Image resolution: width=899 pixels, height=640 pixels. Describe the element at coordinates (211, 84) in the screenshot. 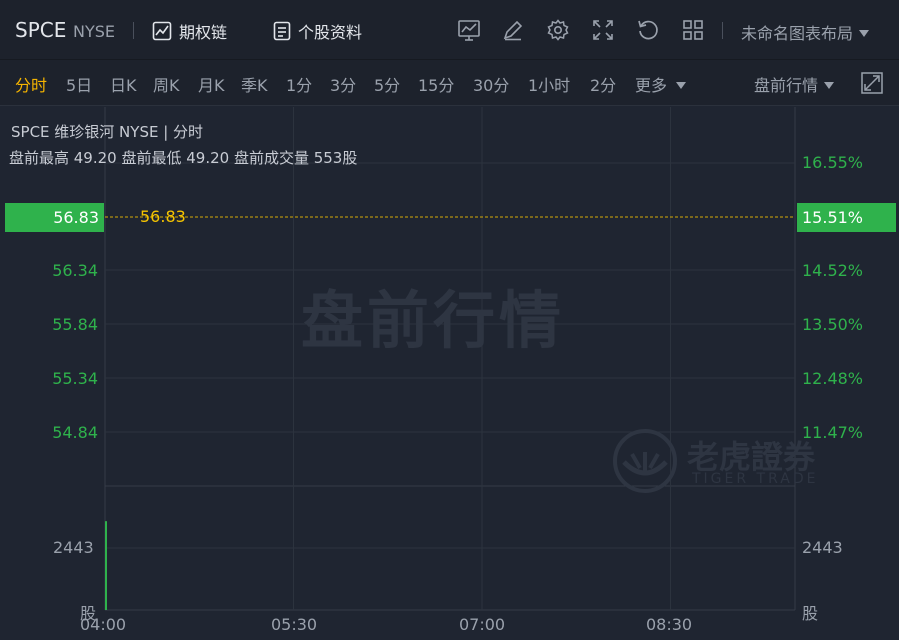

I see `period-tab: 月K` at that location.